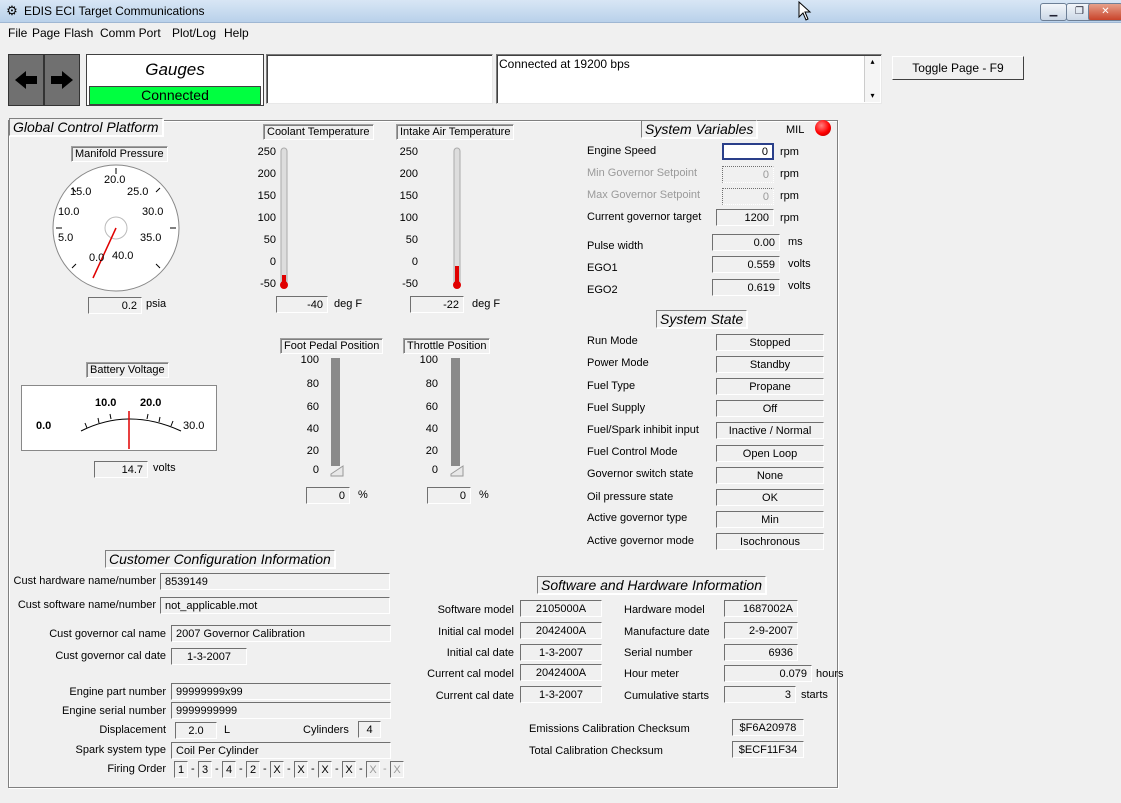 The height and width of the screenshot is (803, 1121). What do you see at coordinates (611, 386) in the screenshot?
I see `fuel-type-label: Fuel Type` at bounding box center [611, 386].